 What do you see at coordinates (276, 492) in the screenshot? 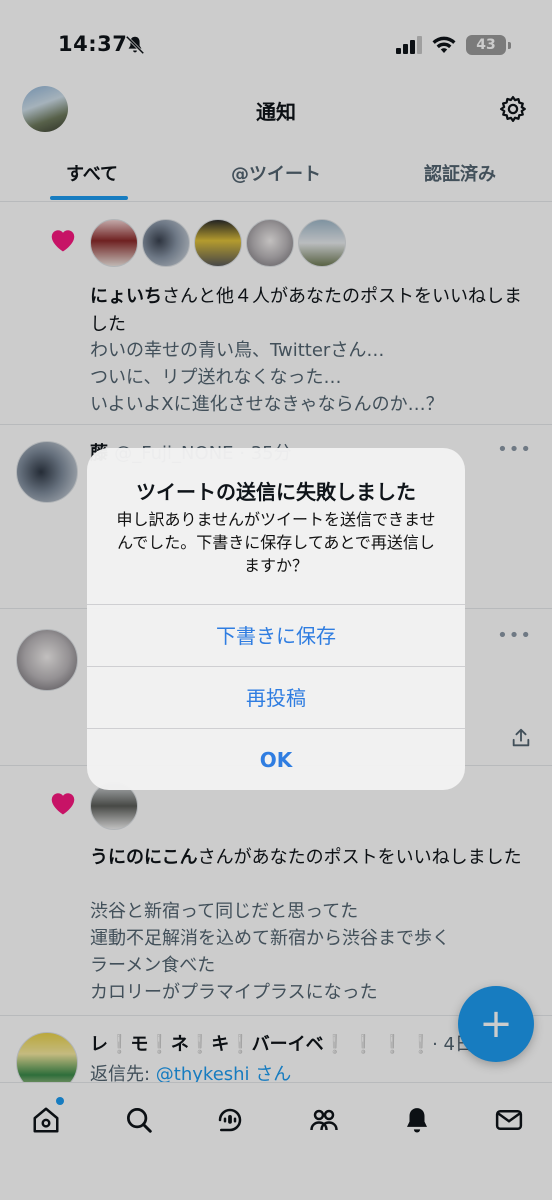
I see `alert-title: ツイートの送信に失敗しました` at bounding box center [276, 492].